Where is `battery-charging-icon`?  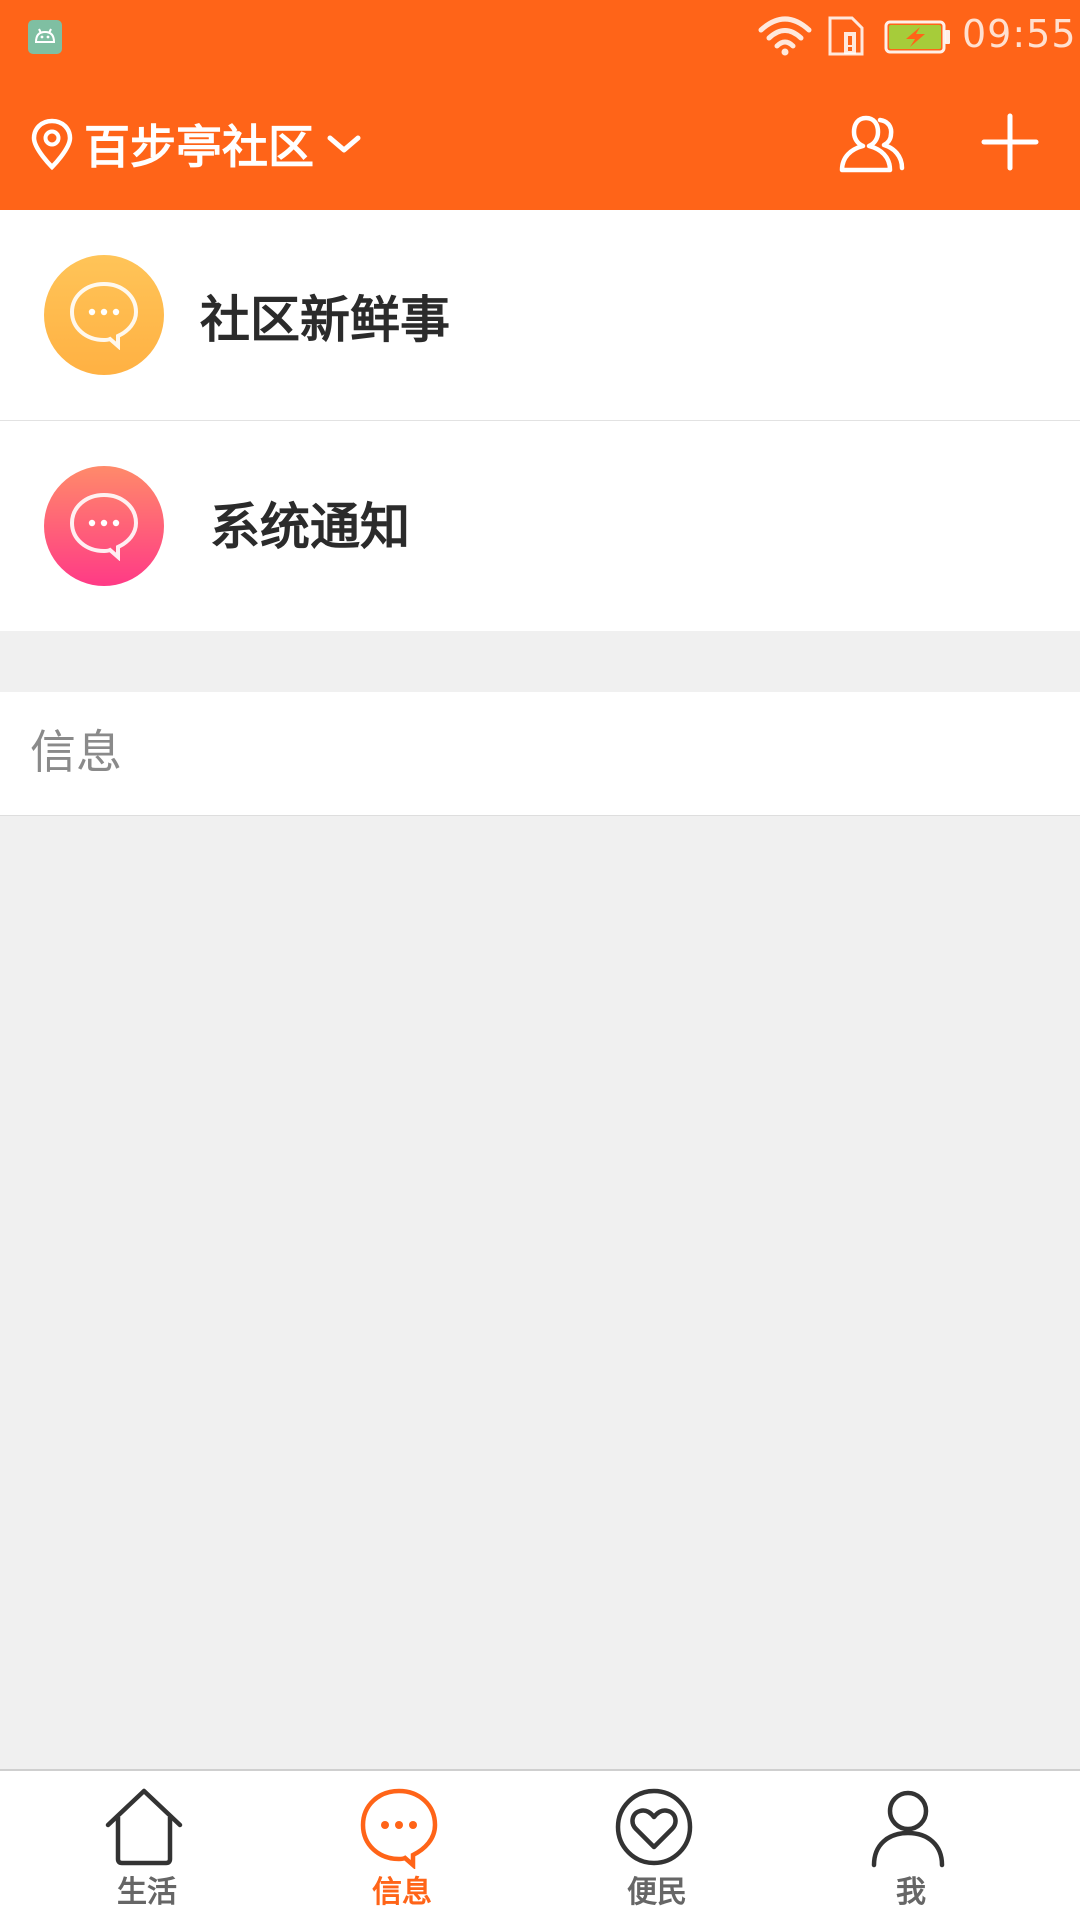 battery-charging-icon is located at coordinates (917, 37).